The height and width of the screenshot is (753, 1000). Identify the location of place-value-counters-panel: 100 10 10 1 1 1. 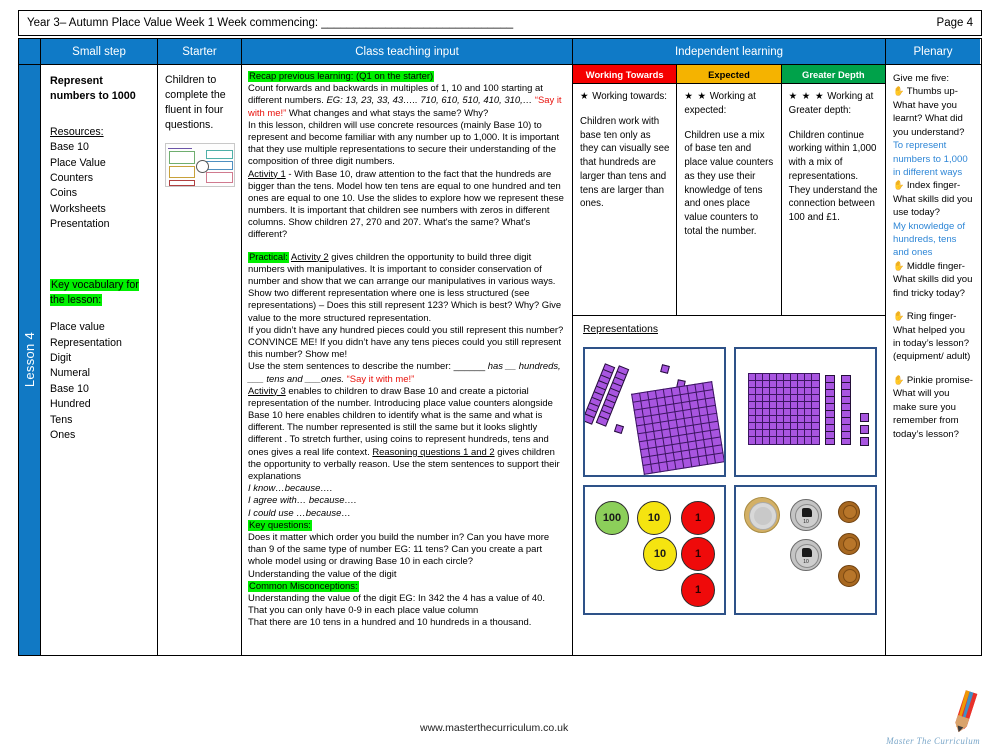
(654, 550).